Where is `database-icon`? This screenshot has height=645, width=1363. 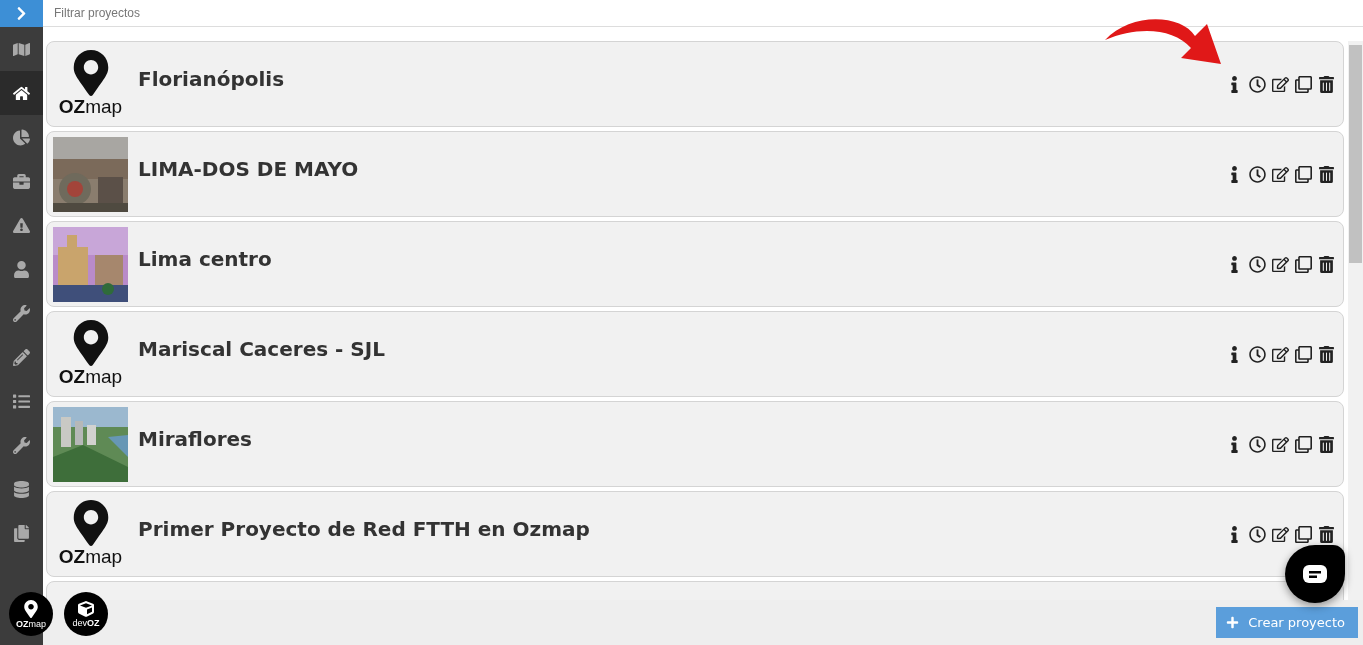
database-icon is located at coordinates (21, 489).